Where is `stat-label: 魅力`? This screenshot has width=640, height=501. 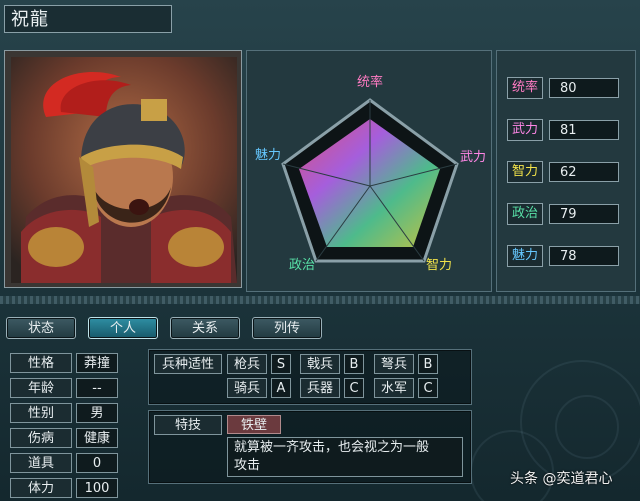 stat-label: 魅力 is located at coordinates (525, 256).